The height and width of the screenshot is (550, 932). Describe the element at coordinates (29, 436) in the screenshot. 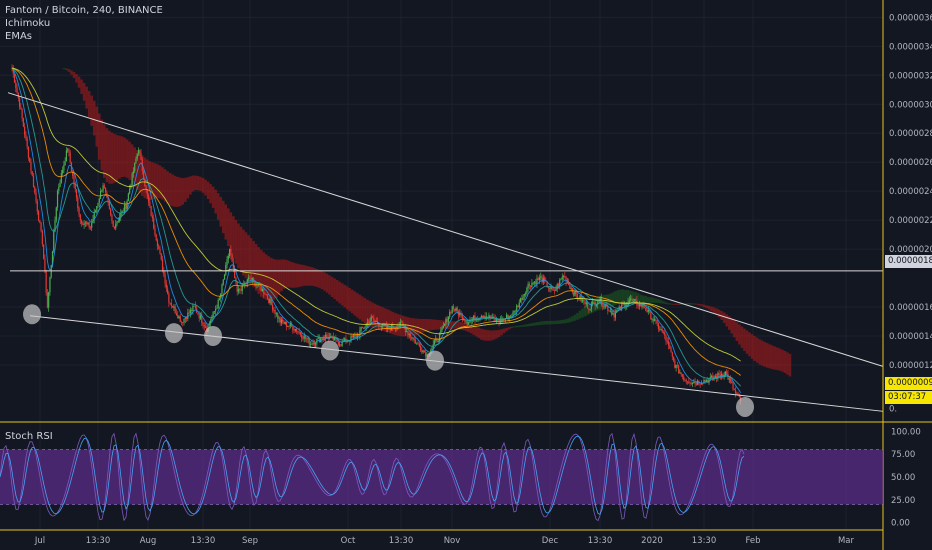

I see `stoch-rsi-legend: Stoch RSI` at that location.